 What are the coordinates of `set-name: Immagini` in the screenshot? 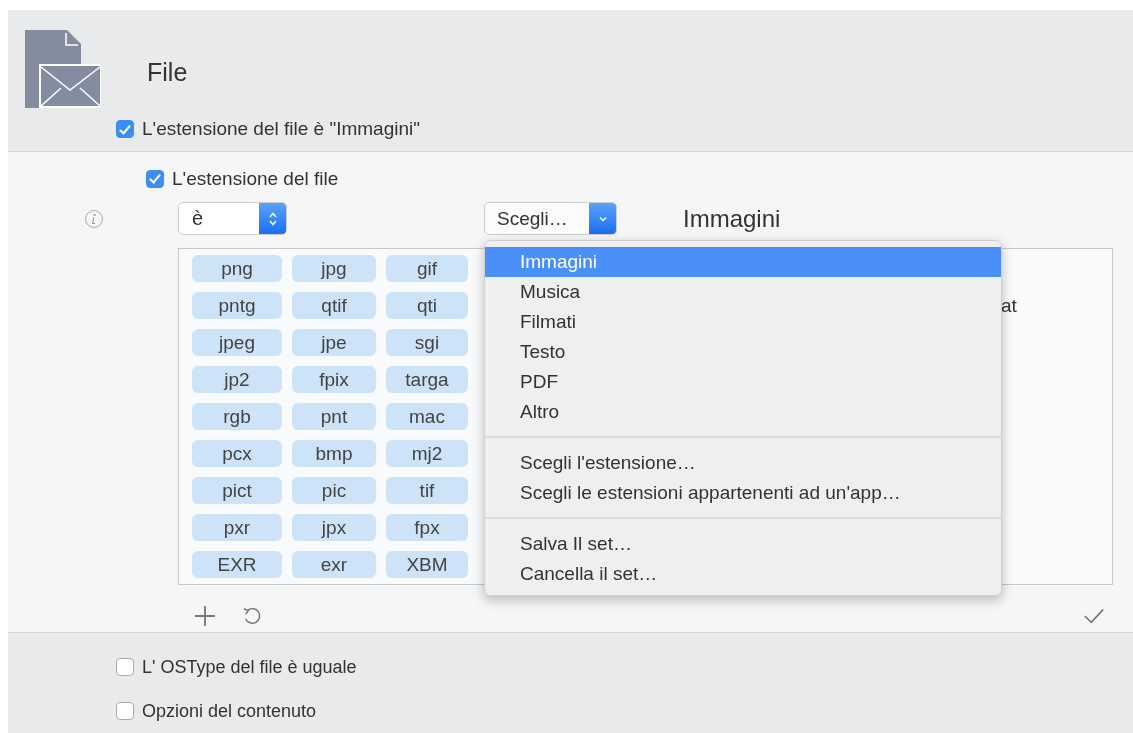 It's located at (732, 218).